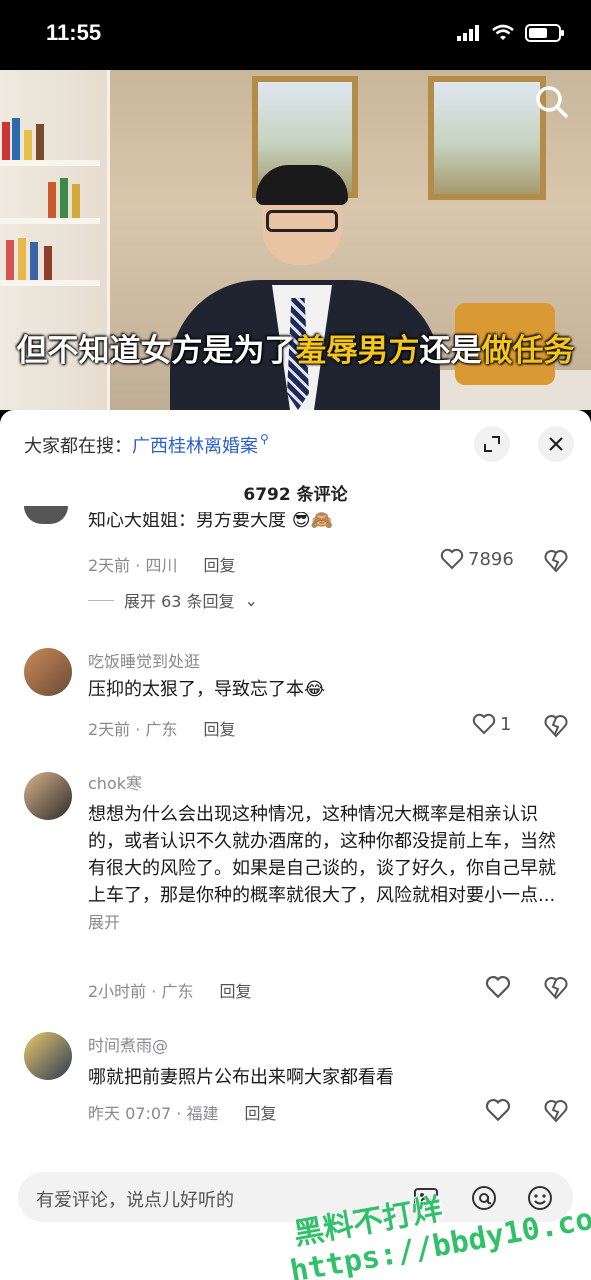  What do you see at coordinates (133, 565) in the screenshot?
I see `comment-time-location: 2天前 · 四川` at bounding box center [133, 565].